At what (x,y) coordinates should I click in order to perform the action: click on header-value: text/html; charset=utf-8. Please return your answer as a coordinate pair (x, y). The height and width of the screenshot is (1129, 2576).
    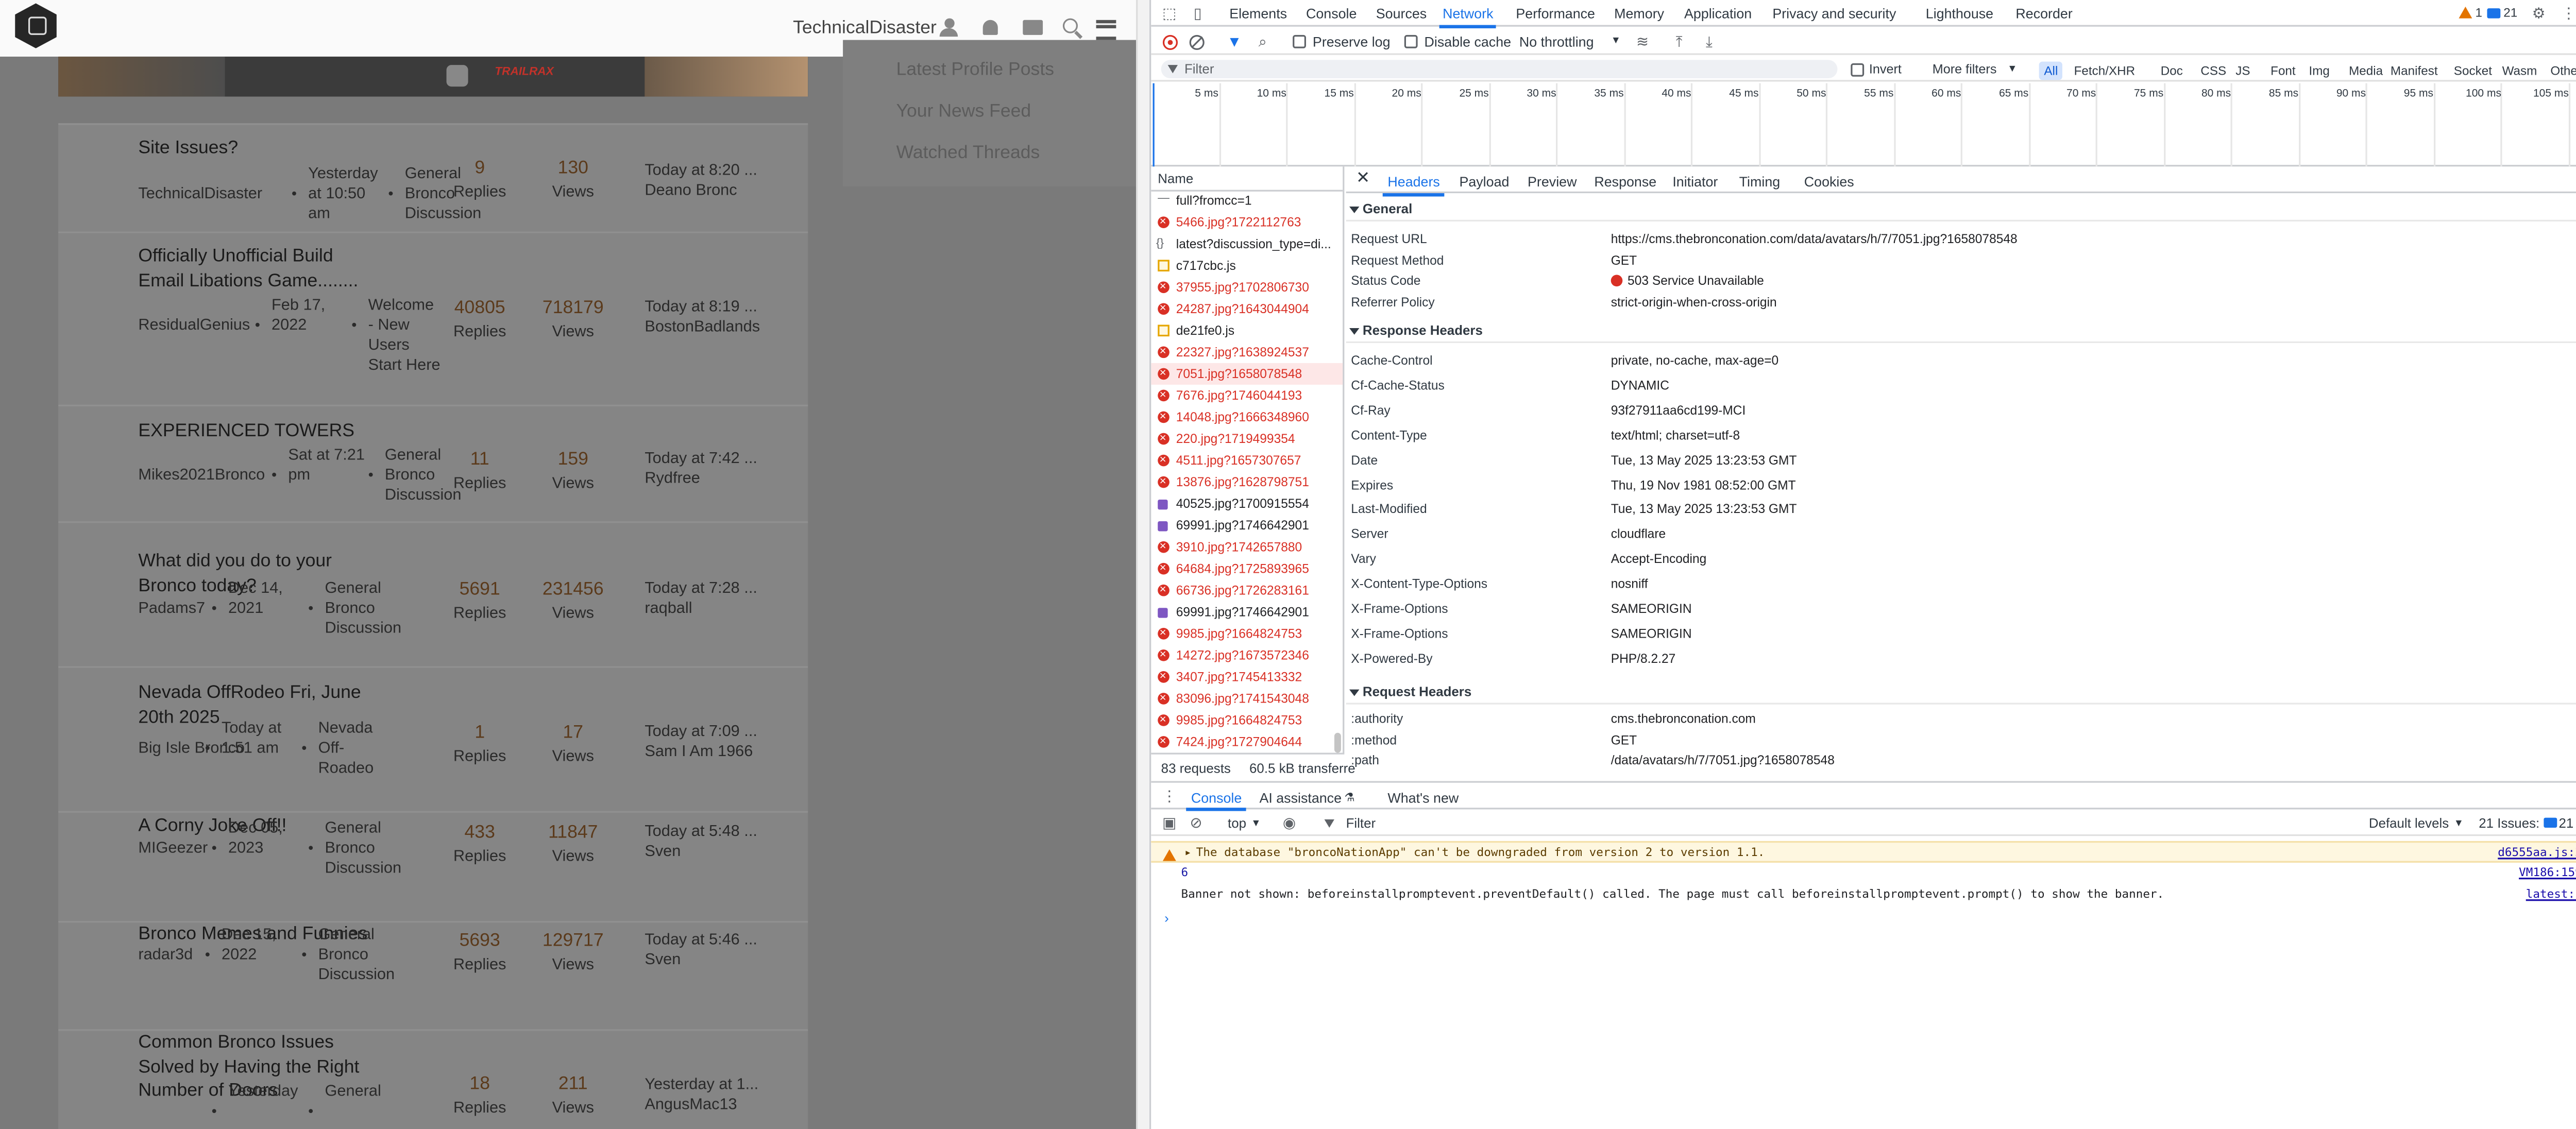
    Looking at the image, I should click on (1675, 434).